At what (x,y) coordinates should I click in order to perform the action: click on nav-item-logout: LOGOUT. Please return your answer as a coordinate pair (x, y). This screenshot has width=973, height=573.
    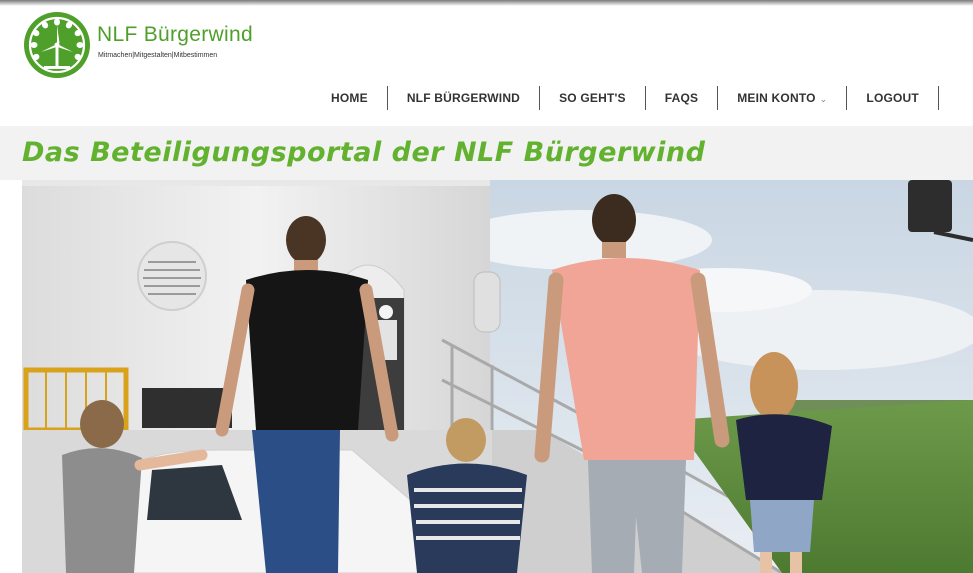
    Looking at the image, I should click on (893, 98).